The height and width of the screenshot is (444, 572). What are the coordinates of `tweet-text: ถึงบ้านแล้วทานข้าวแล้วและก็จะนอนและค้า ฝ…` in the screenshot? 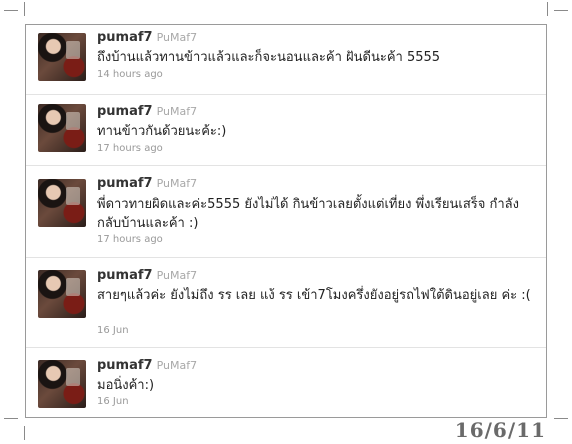 It's located at (269, 57).